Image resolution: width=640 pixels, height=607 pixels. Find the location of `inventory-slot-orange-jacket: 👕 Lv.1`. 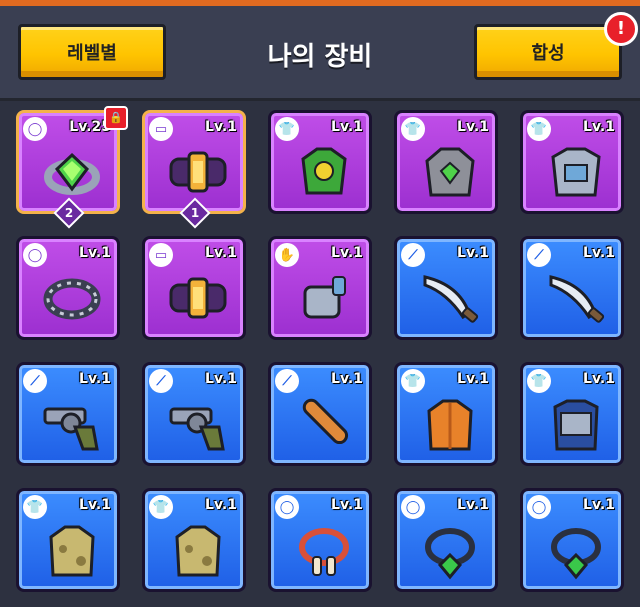

inventory-slot-orange-jacket: 👕 Lv.1 is located at coordinates (446, 414).